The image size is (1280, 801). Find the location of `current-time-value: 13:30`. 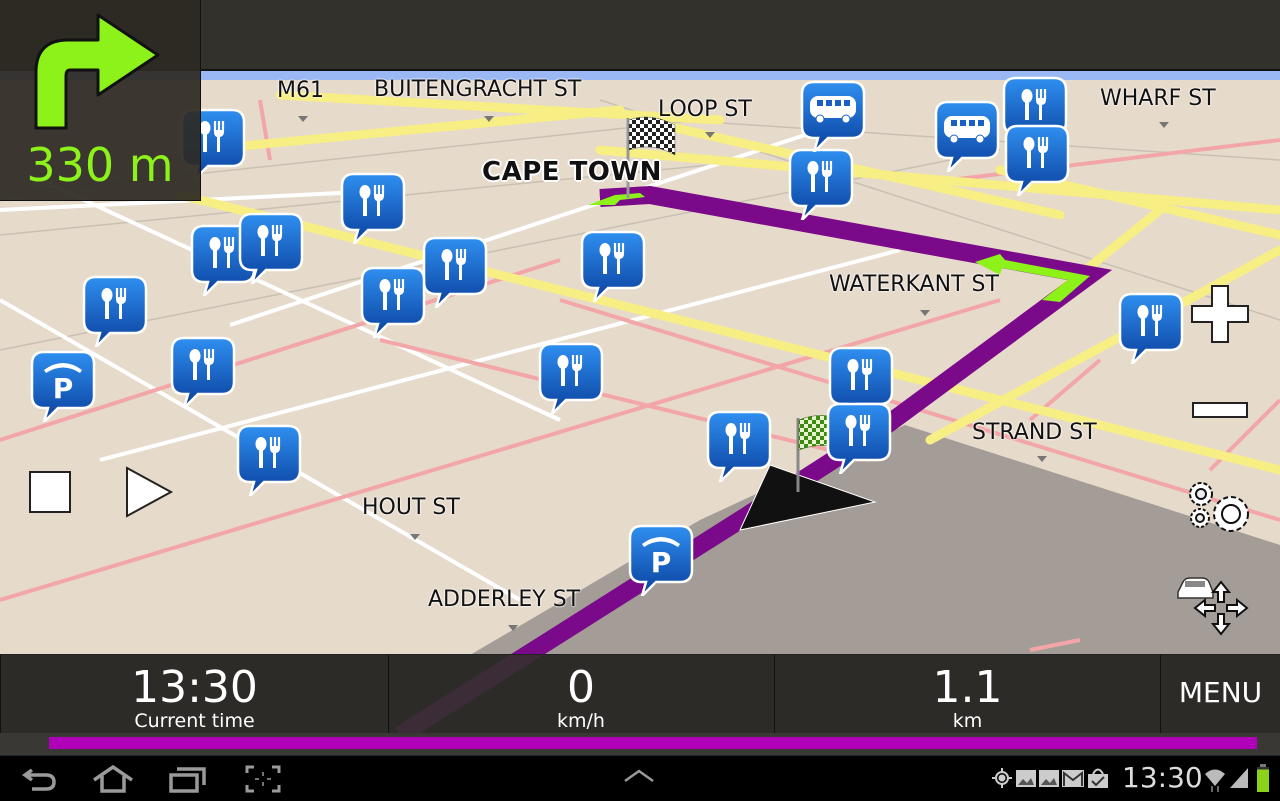

current-time-value: 13:30 is located at coordinates (194, 687).